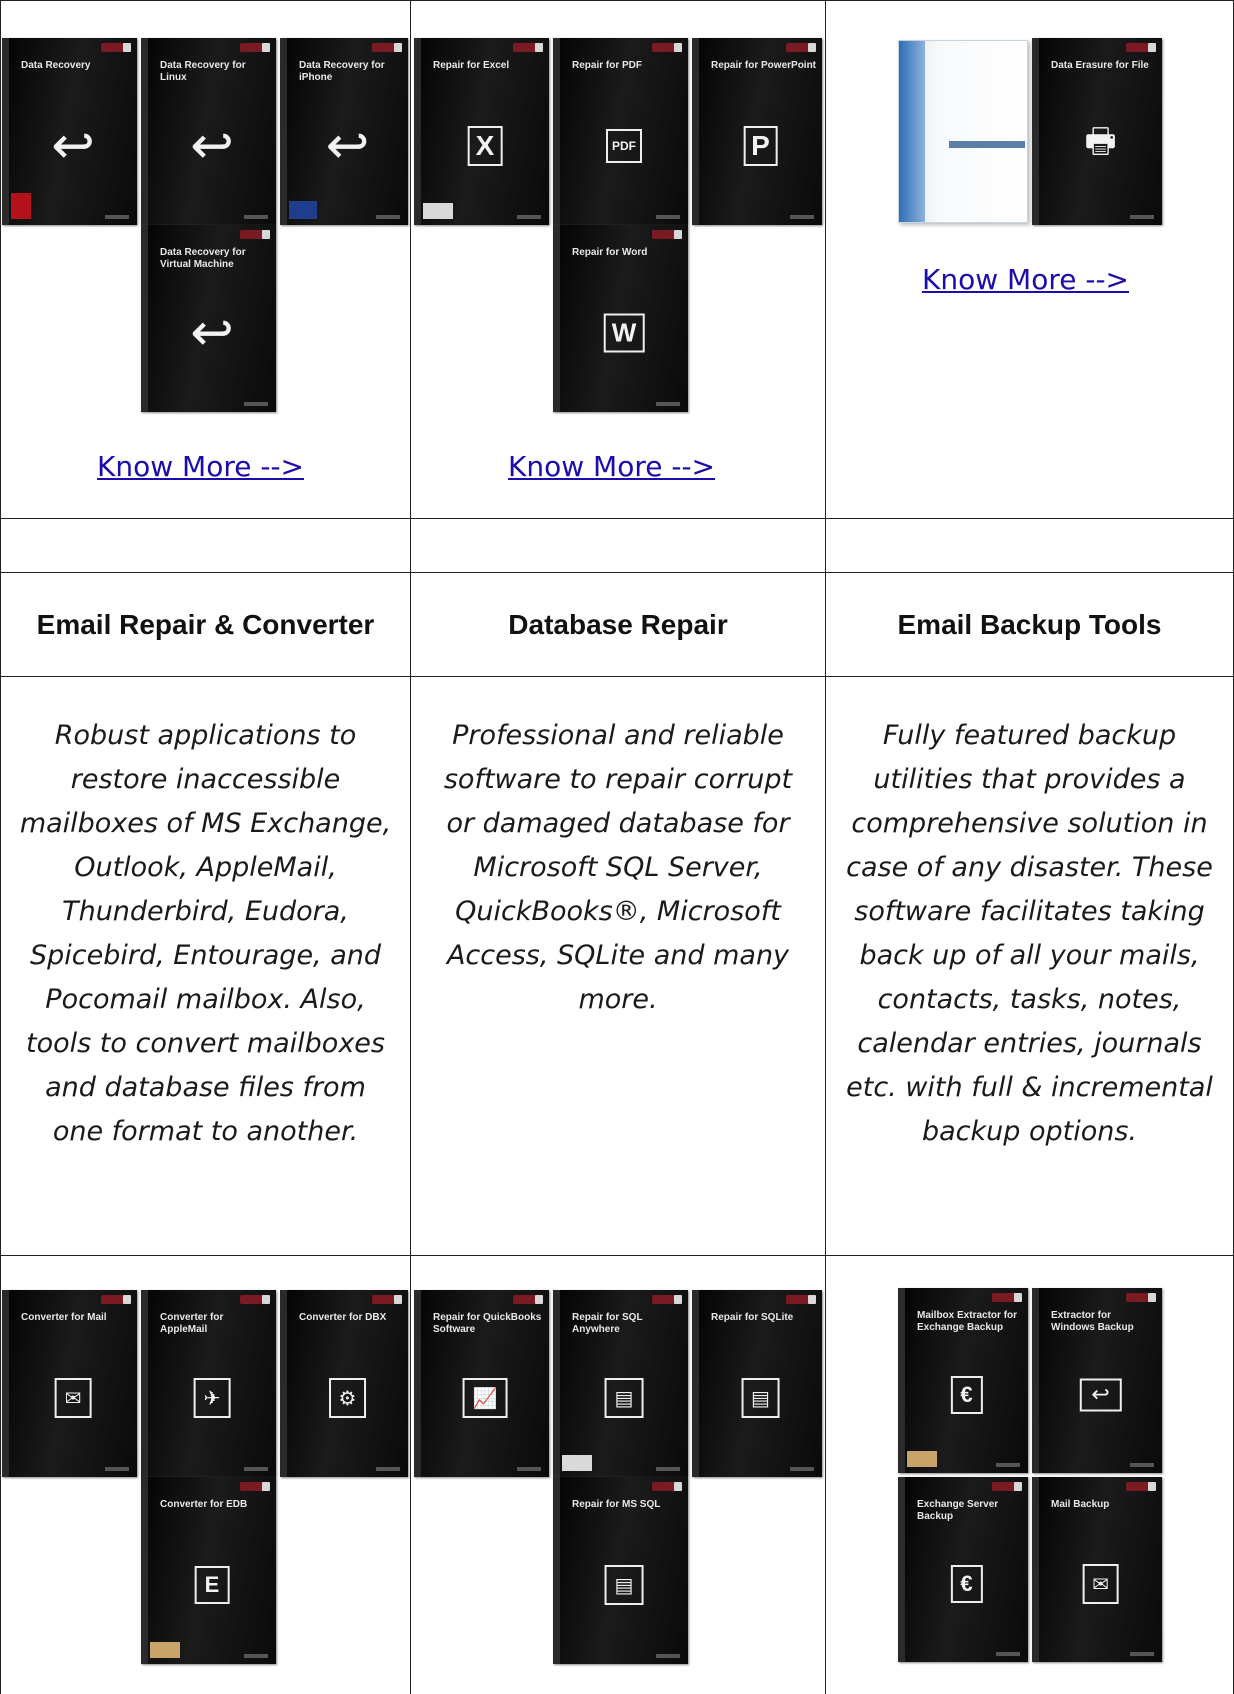 Image resolution: width=1234 pixels, height=1694 pixels. I want to click on product-box-exchange-server-backup: Exchange Server Backup €, so click(963, 1569).